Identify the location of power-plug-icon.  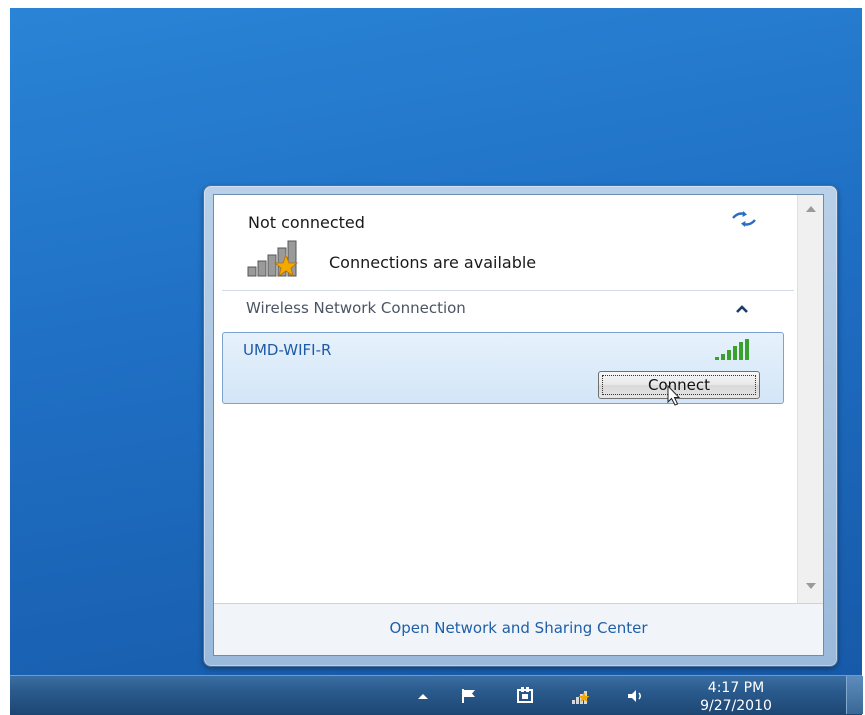
(525, 696).